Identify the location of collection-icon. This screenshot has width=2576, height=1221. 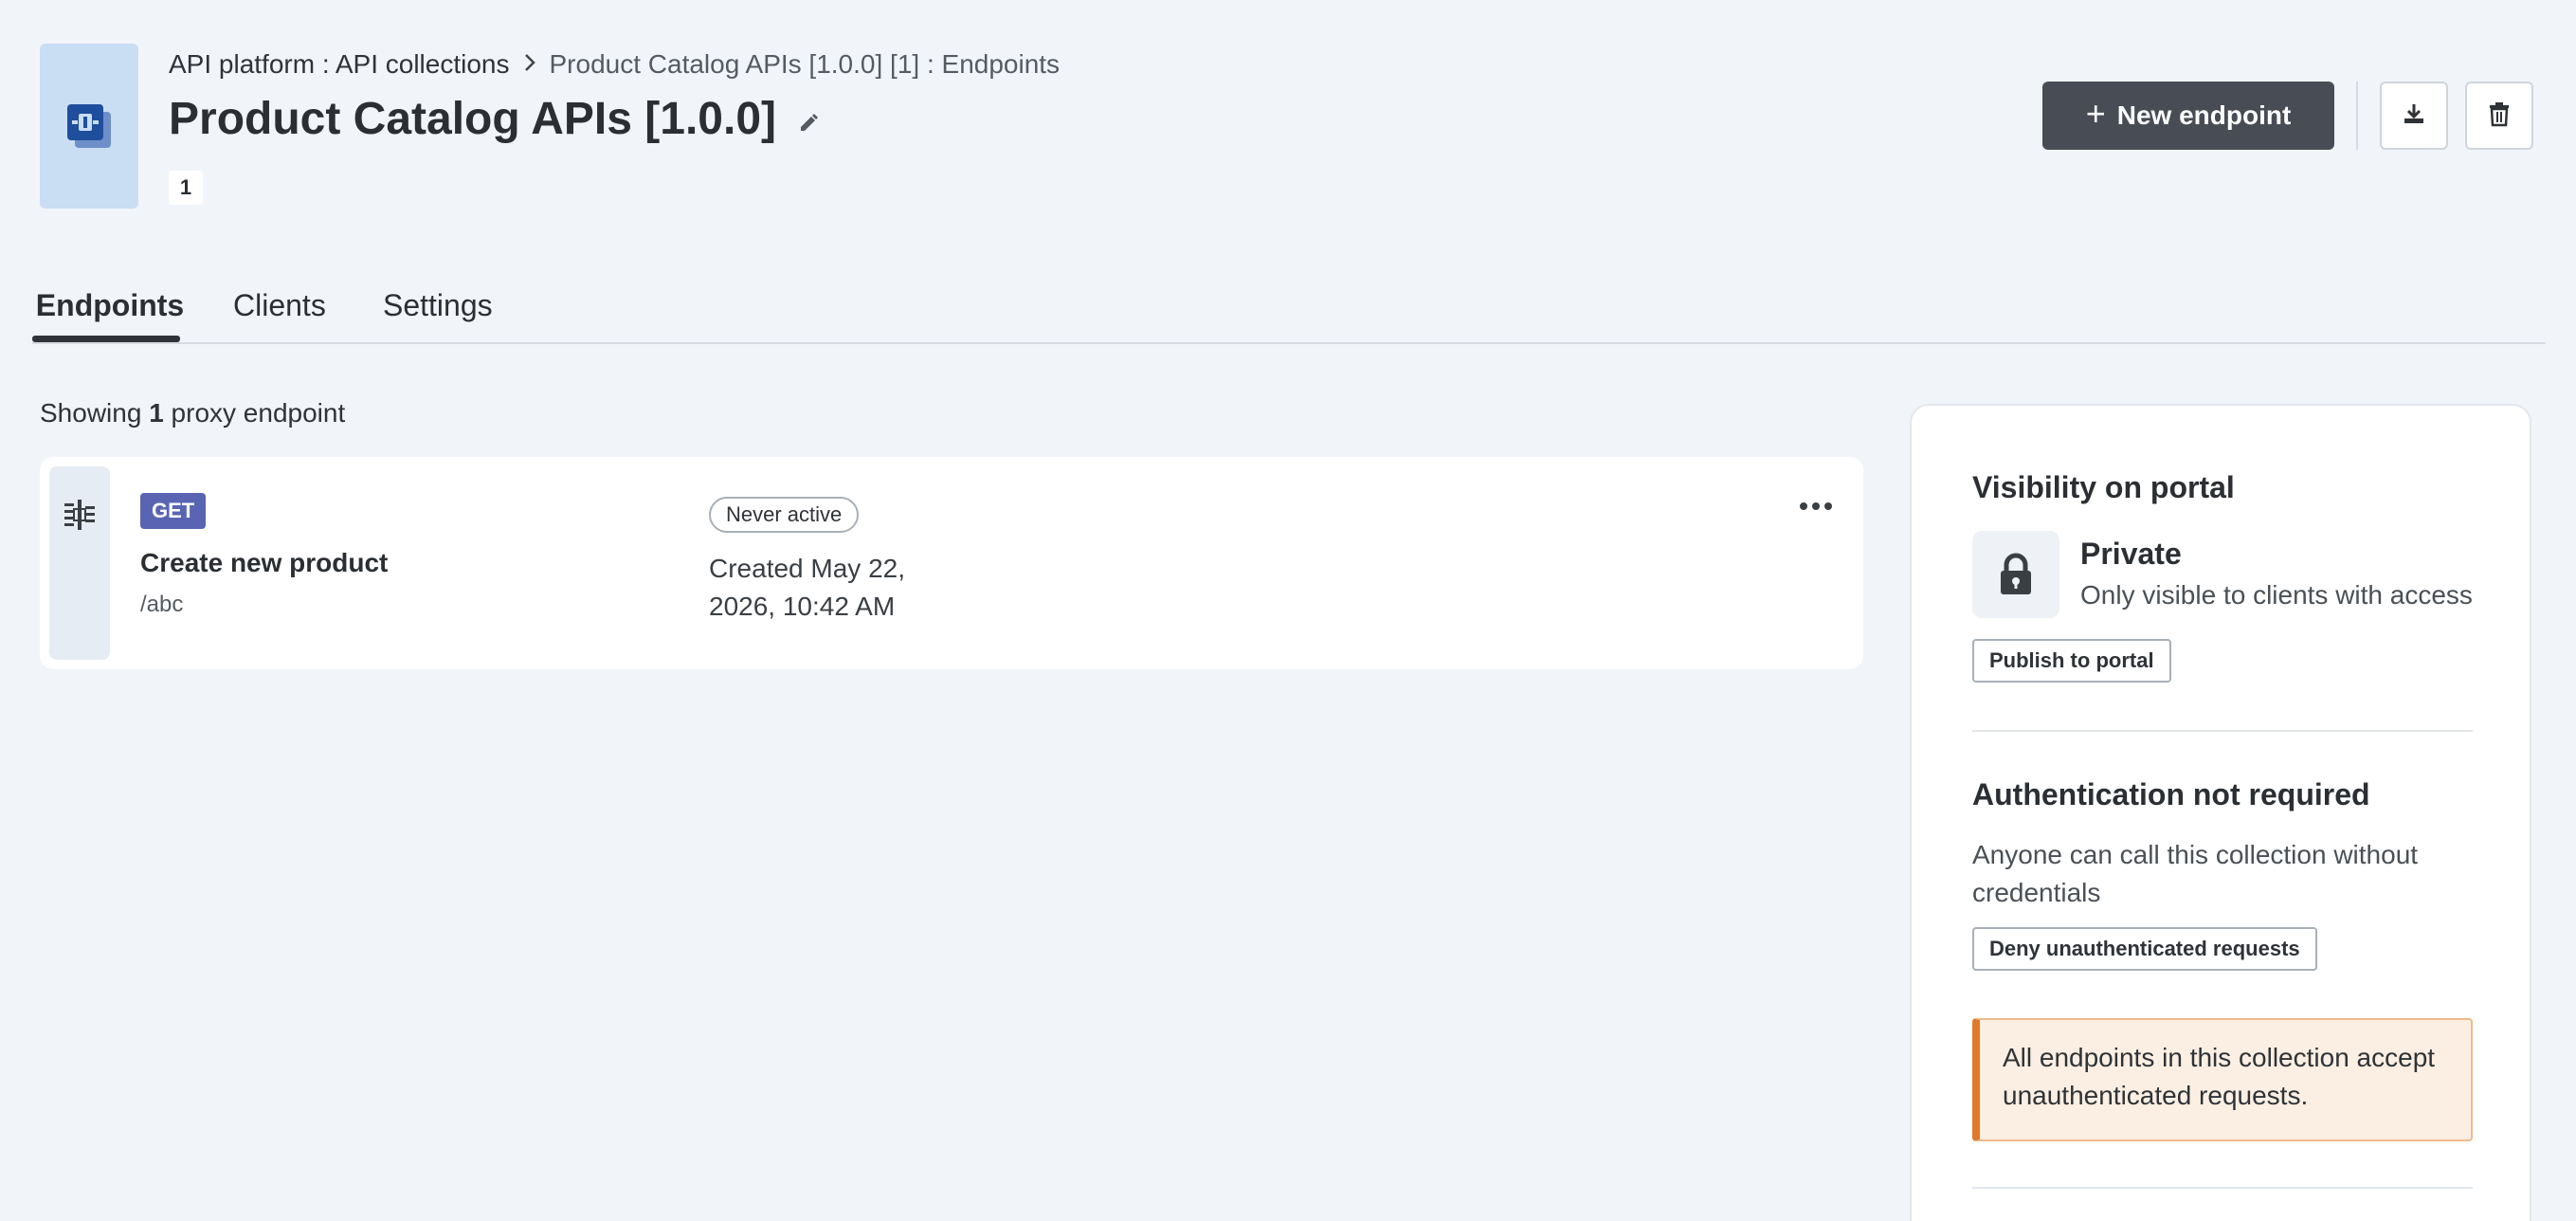
(89, 126).